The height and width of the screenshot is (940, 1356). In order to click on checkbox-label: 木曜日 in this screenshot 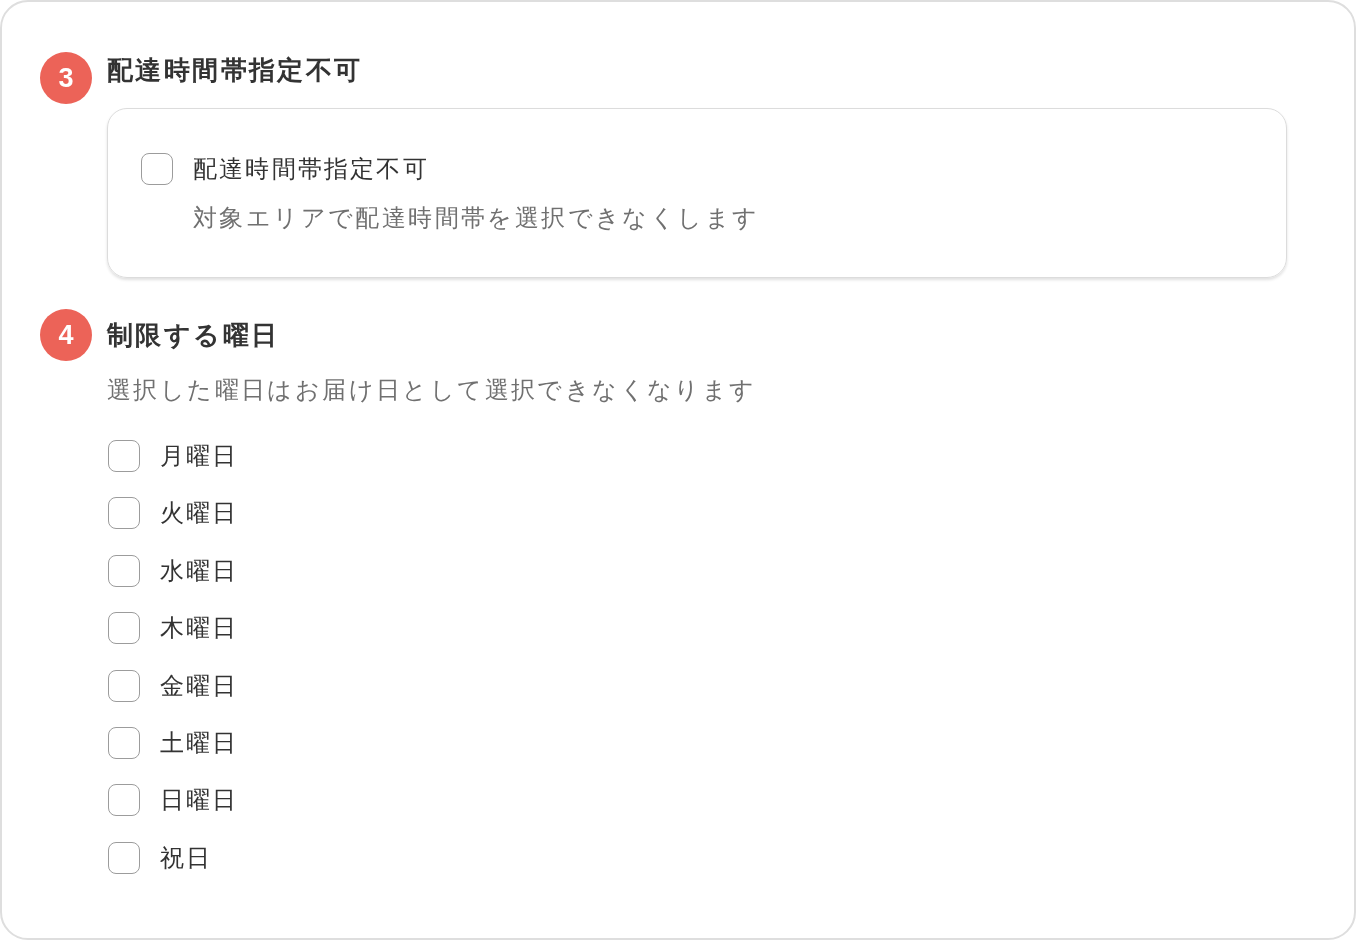, I will do `click(199, 629)`.